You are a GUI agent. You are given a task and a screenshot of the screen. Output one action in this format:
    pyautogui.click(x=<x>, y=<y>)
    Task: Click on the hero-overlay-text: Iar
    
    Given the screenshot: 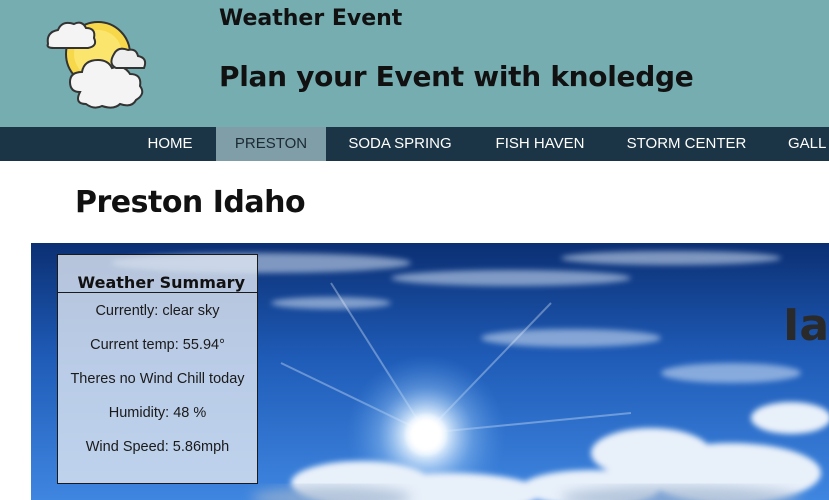 What is the action you would take?
    pyautogui.click(x=806, y=325)
    